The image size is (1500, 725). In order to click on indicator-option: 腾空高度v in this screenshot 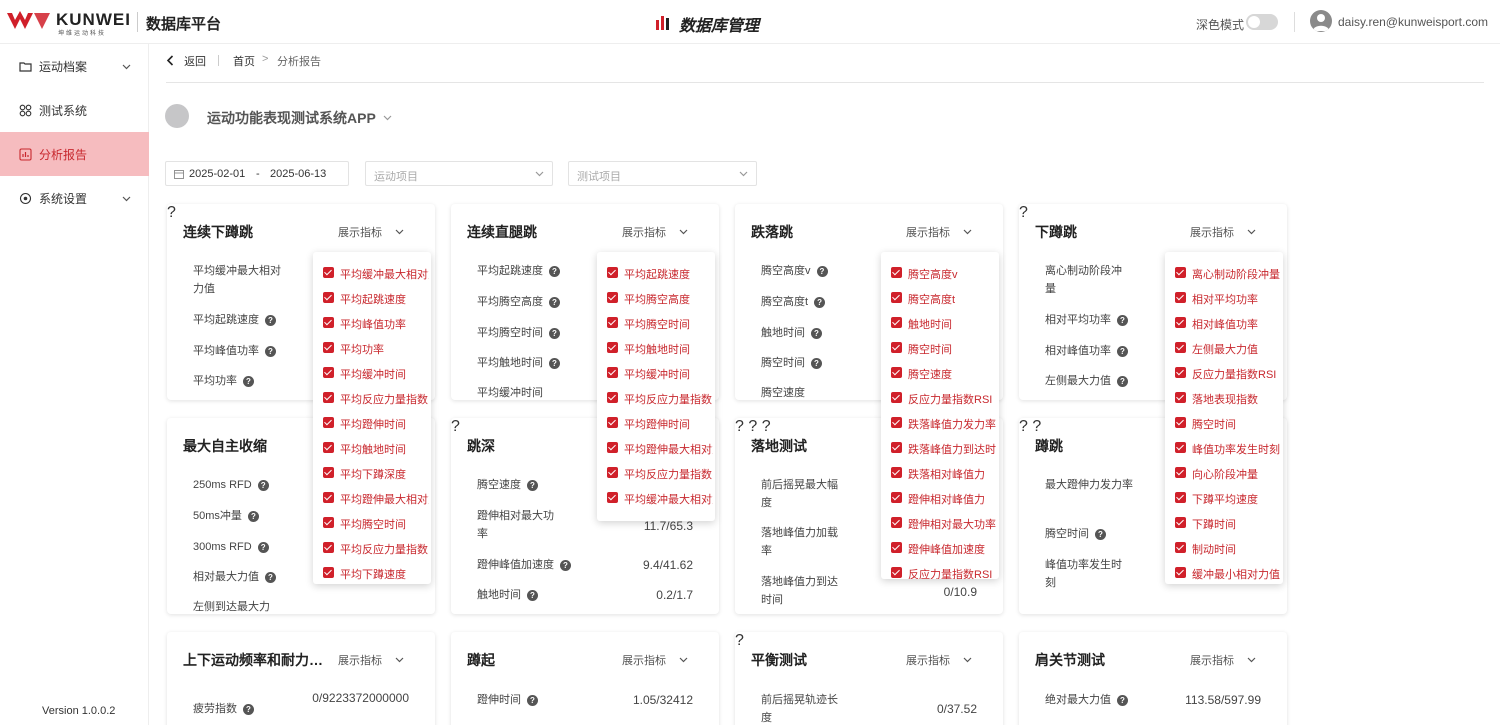, I will do `click(944, 273)`.